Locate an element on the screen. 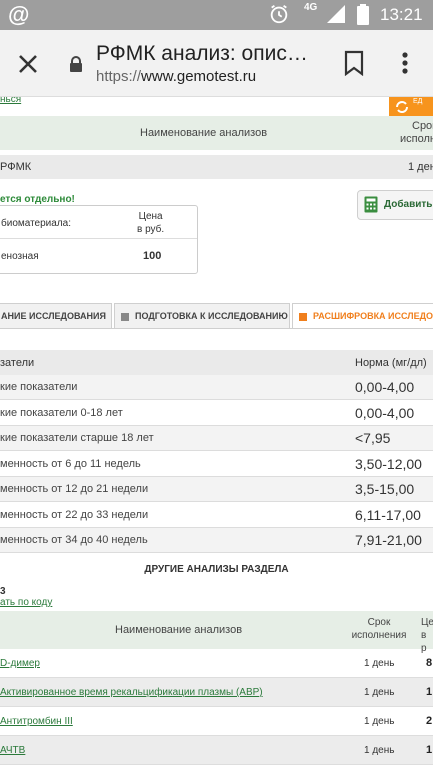  norm-row: кие показатели старше 18 лет <7,95 is located at coordinates (216, 438).